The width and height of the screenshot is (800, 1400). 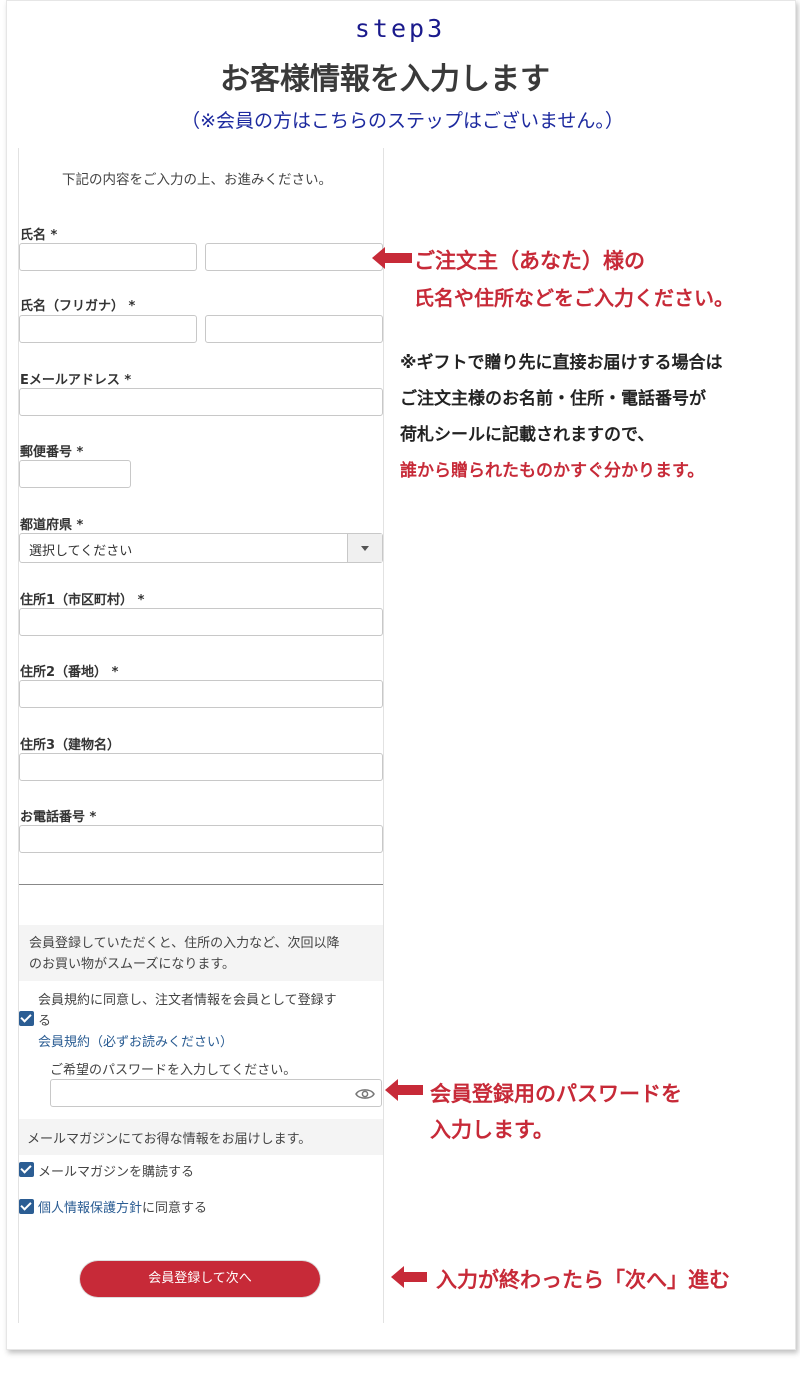 What do you see at coordinates (76, 380) in the screenshot?
I see `email-label: Eメールアドレス *` at bounding box center [76, 380].